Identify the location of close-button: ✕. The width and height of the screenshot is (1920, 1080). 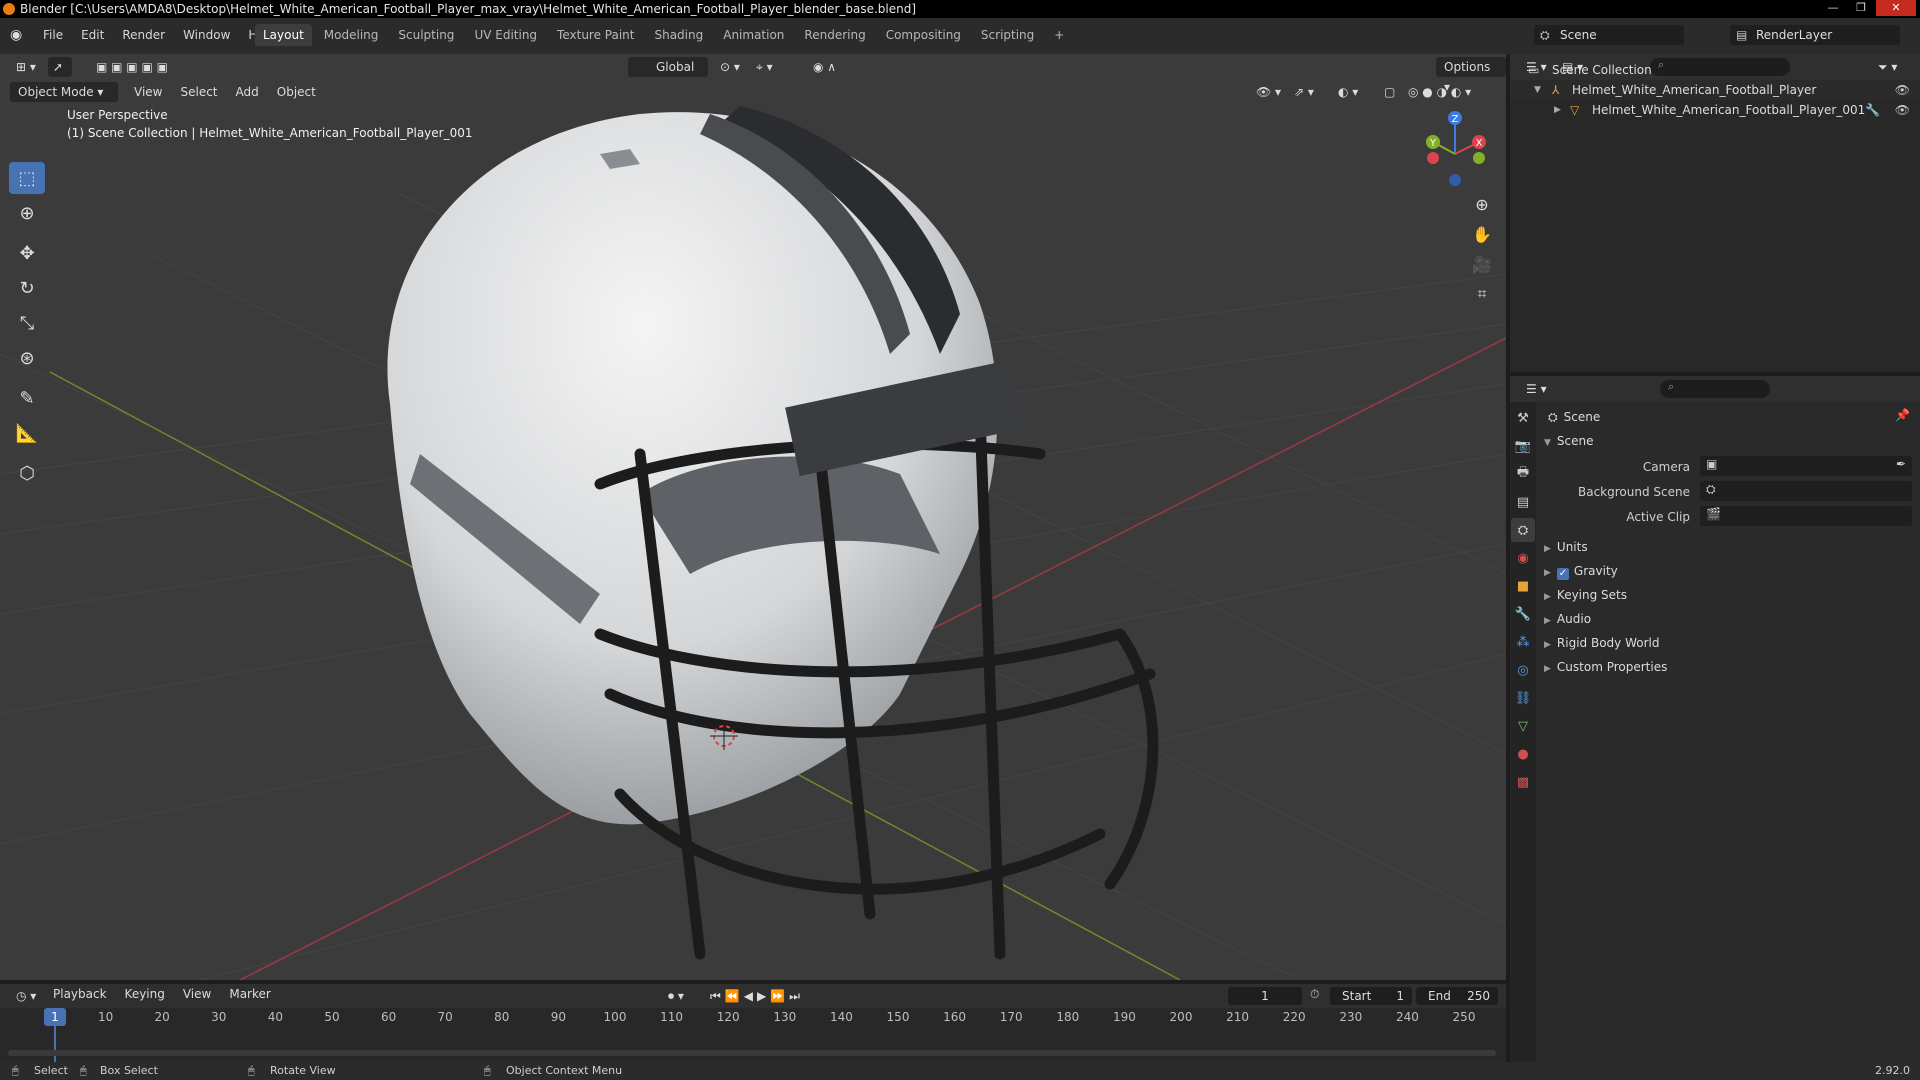
(1896, 8).